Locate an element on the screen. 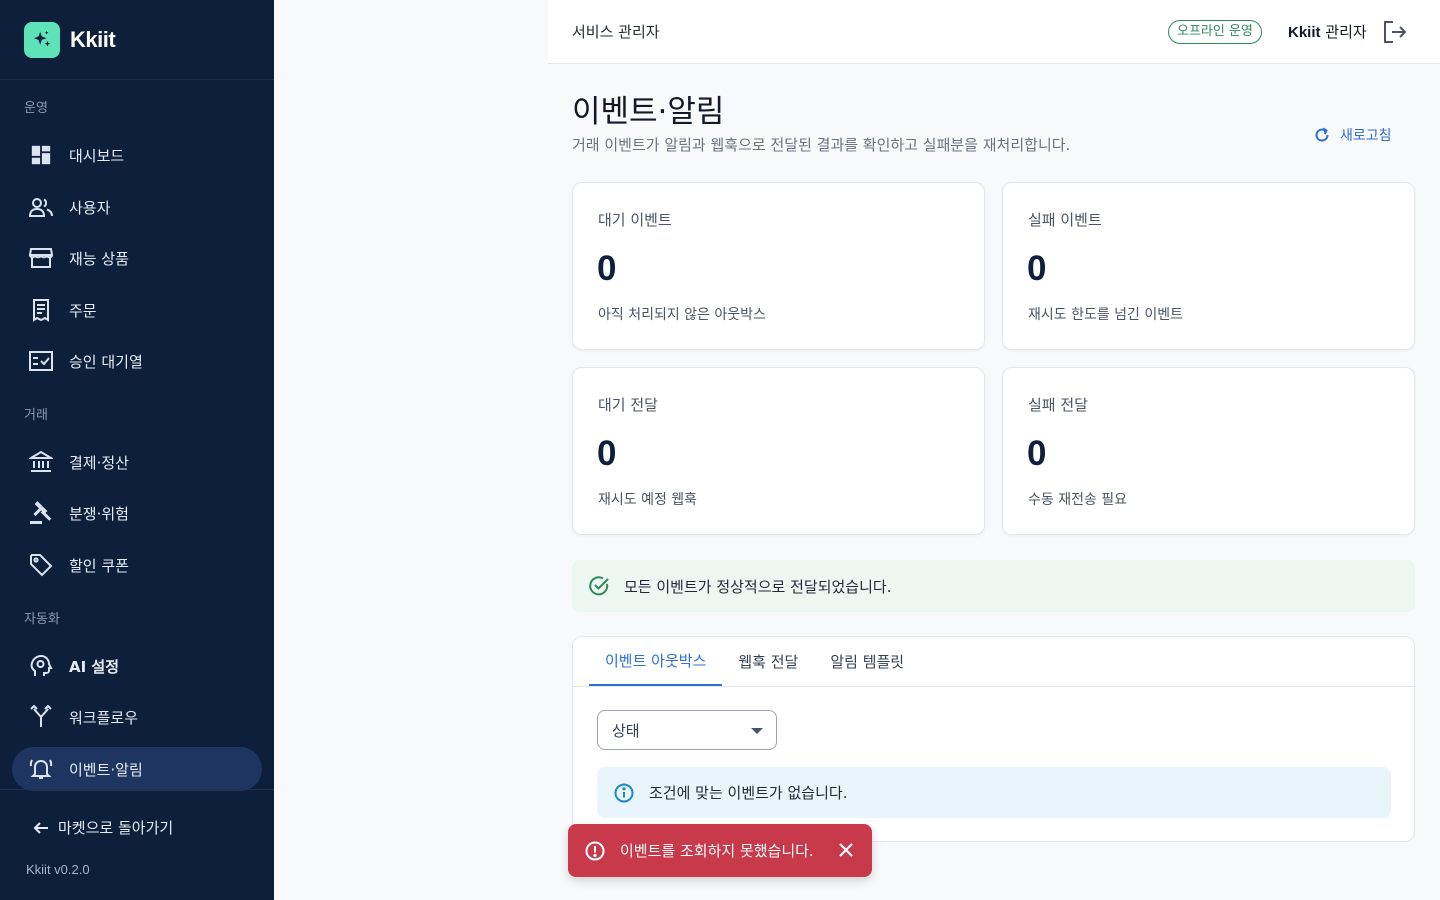  stat-card-failed-deliveries: 실패 전달 0 수동 재전송 필요 is located at coordinates (1208, 451).